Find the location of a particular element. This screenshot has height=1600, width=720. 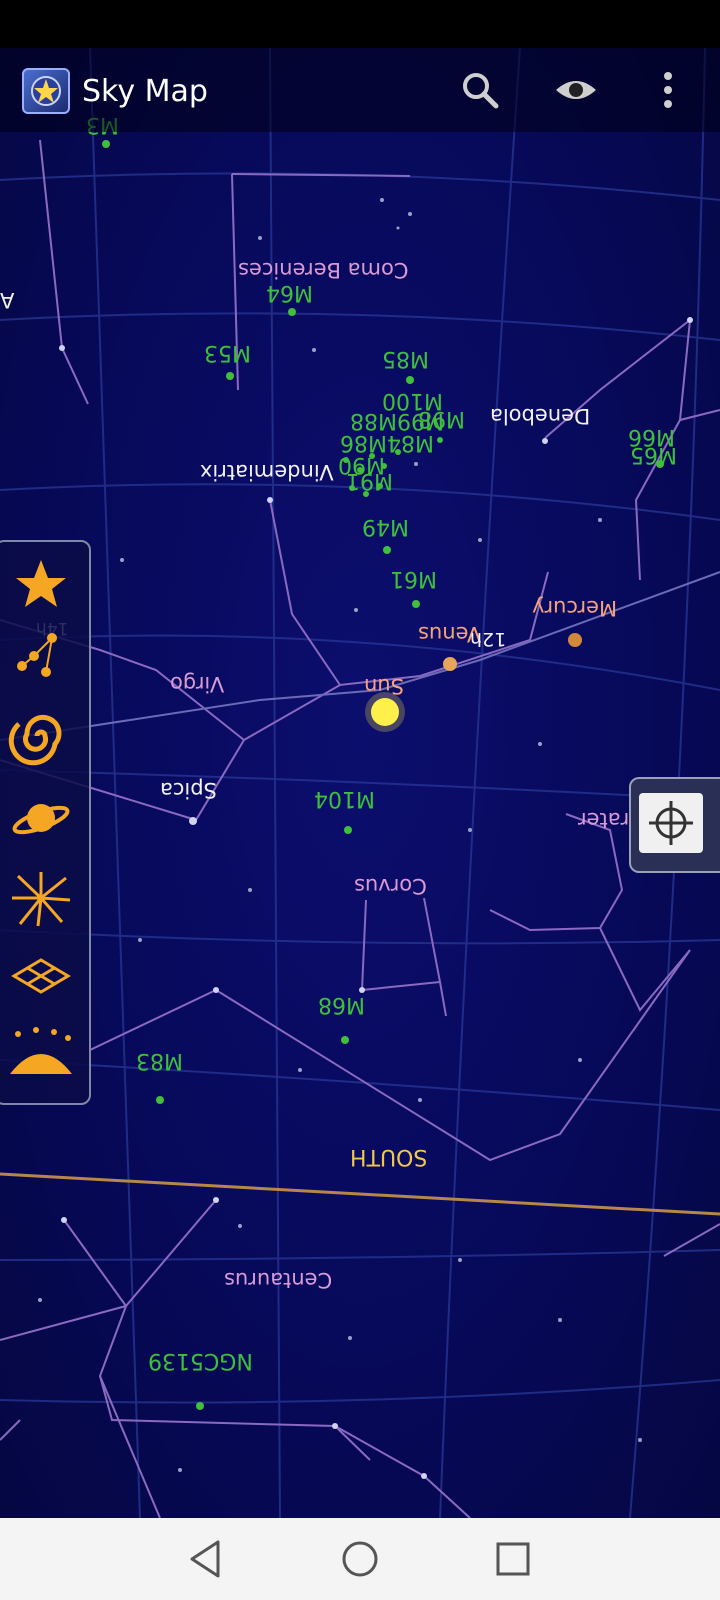

horizon-layer-button is located at coordinates (41, 1054).